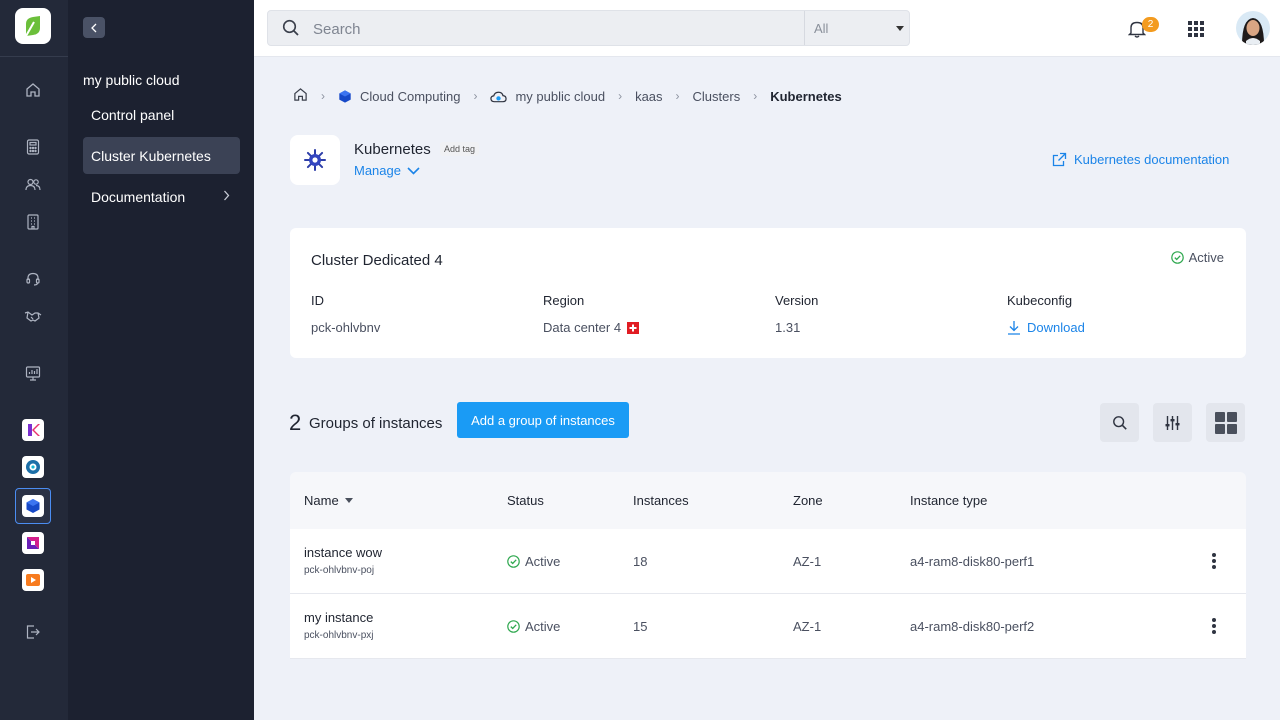 The image size is (1280, 720). Describe the element at coordinates (648, 96) in the screenshot. I see `breadcrumb-item-kaas: kaas` at that location.